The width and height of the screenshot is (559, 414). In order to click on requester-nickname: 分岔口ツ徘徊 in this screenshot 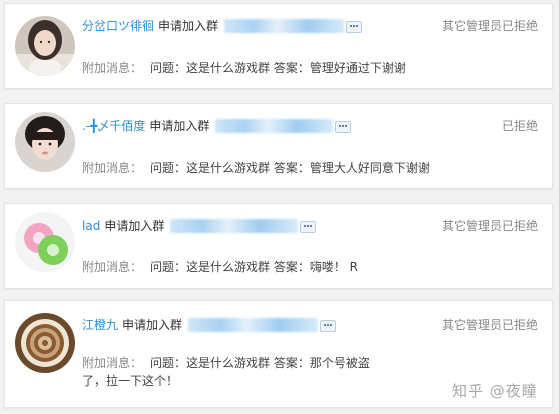, I will do `click(118, 26)`.